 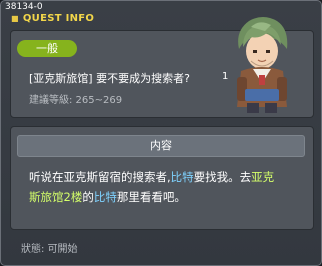 What do you see at coordinates (58, 18) in the screenshot?
I see `window-title-text: QUEST INFO` at bounding box center [58, 18].